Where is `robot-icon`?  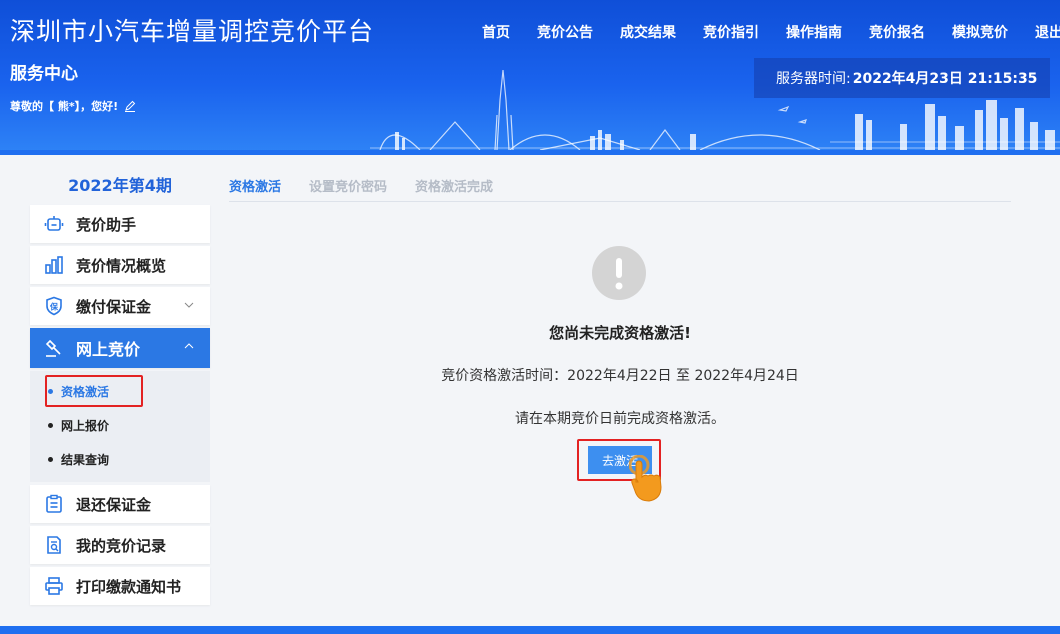
robot-icon is located at coordinates (54, 224).